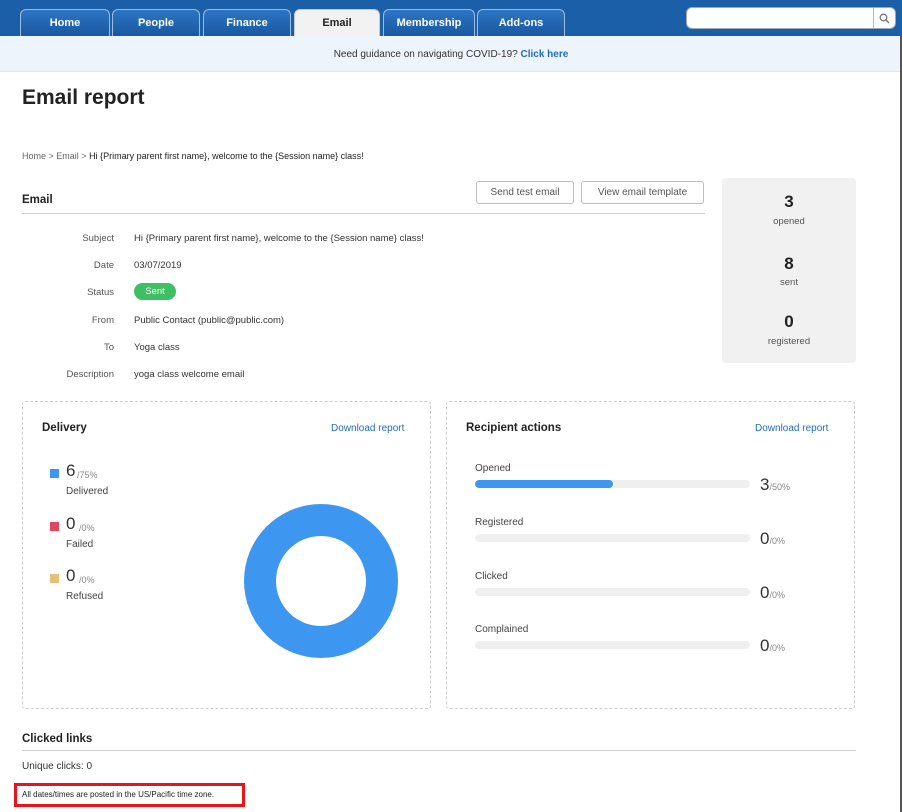 The width and height of the screenshot is (902, 812). I want to click on to-value: Yoga class, so click(157, 347).